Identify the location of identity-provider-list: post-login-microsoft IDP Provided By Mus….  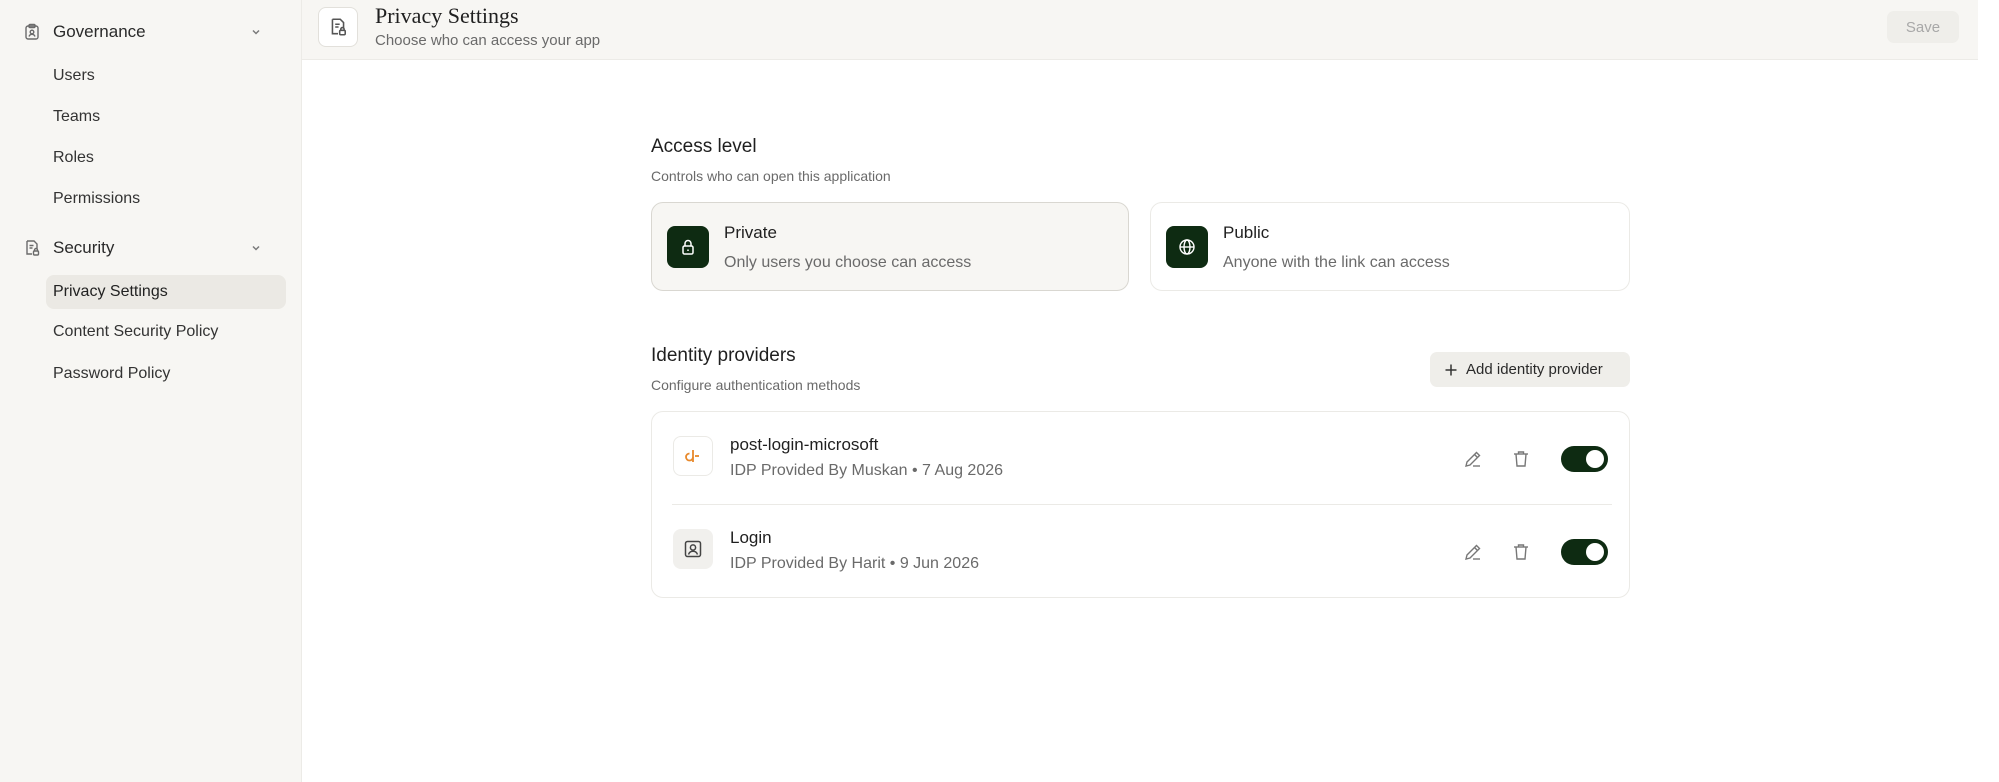
(1140, 504).